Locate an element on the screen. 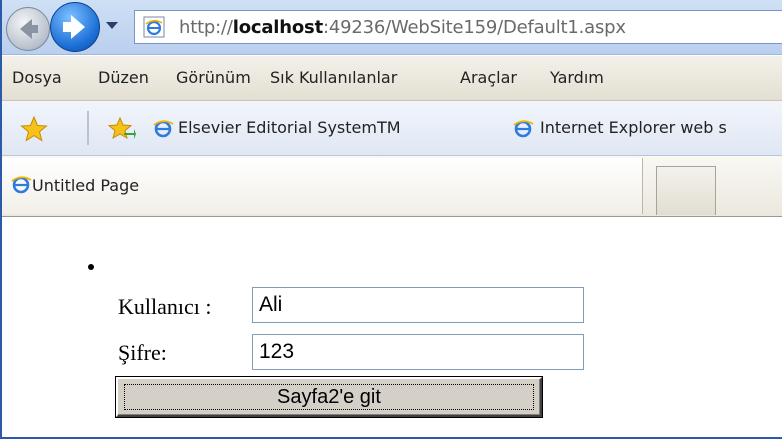 The width and height of the screenshot is (782, 439). button-label: Sayfa2'e git is located at coordinates (329, 397).